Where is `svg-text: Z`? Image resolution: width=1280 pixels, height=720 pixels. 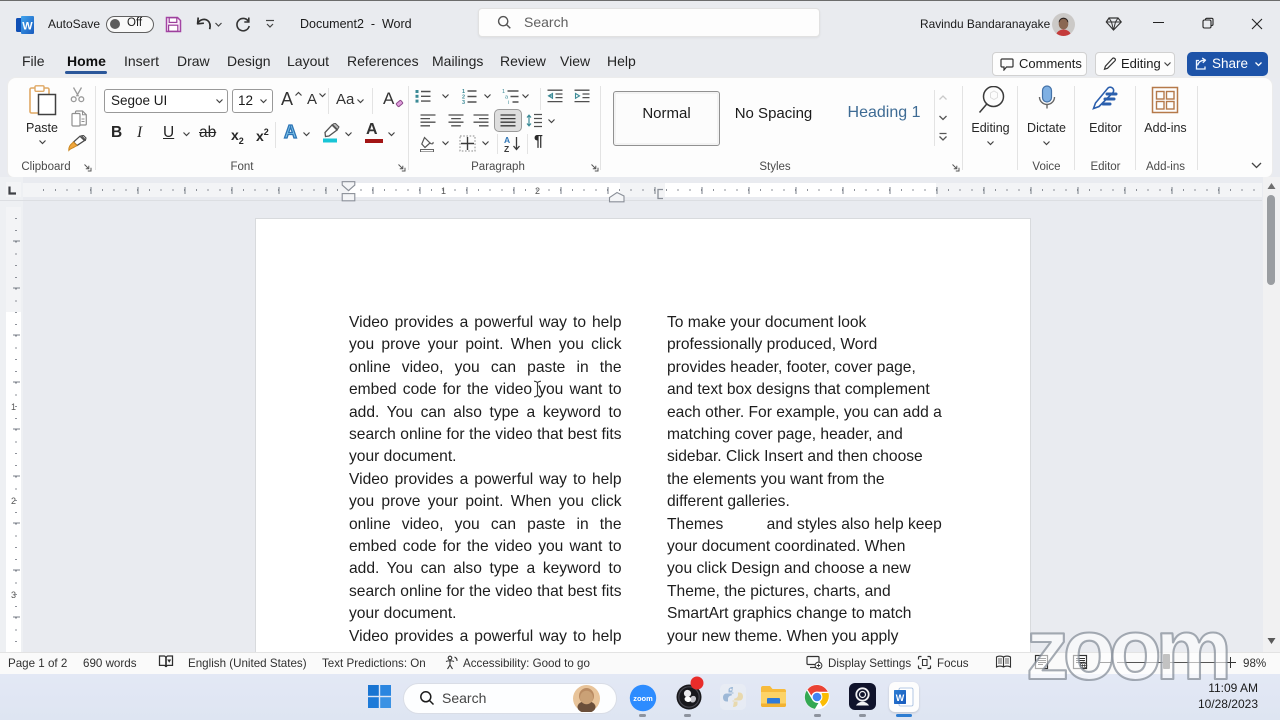 svg-text: Z is located at coordinates (506, 148).